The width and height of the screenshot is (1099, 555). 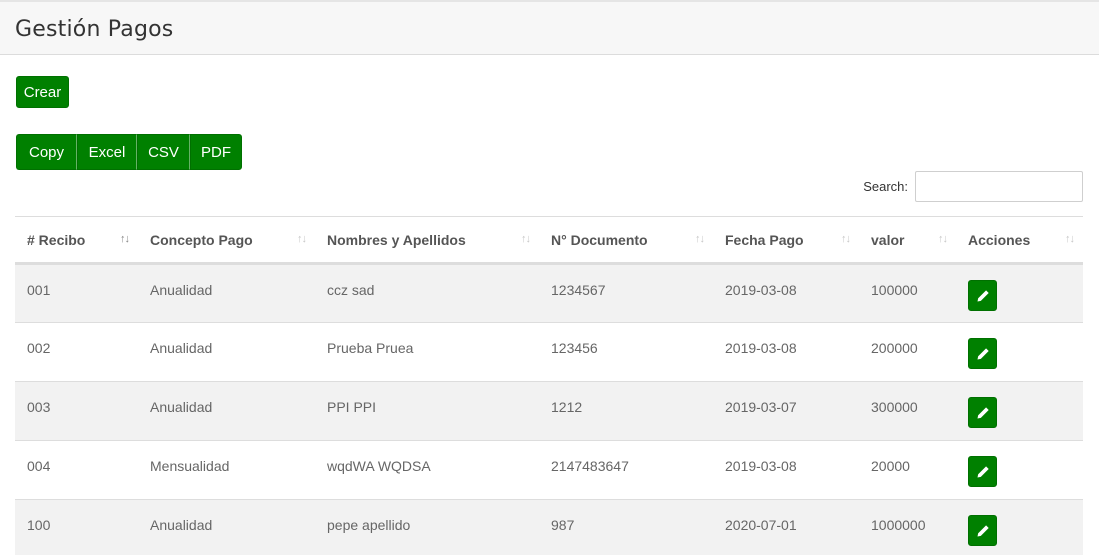 What do you see at coordinates (163, 152) in the screenshot?
I see `csv-button: CSV` at bounding box center [163, 152].